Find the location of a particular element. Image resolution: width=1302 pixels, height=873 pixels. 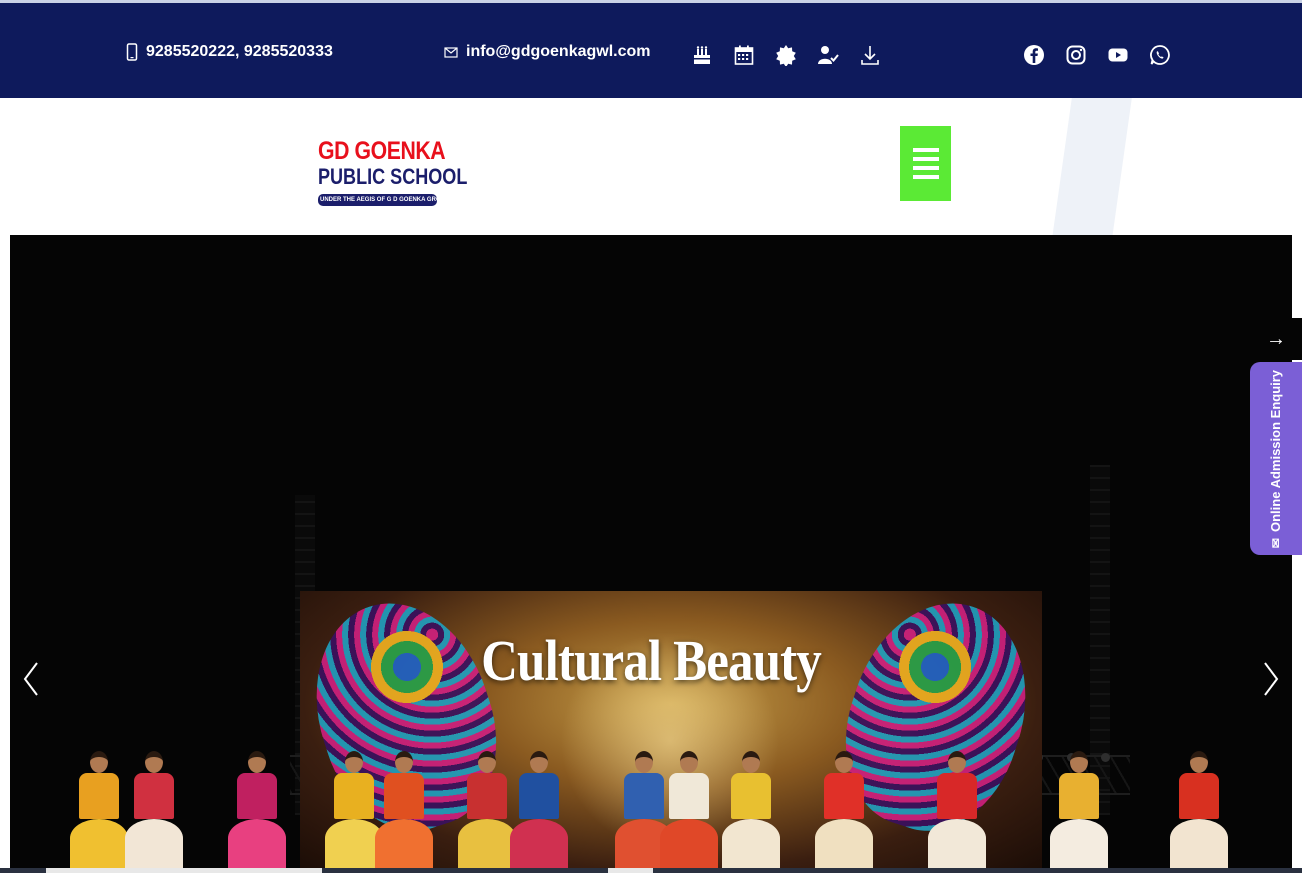

phone-contact: 9285520222, 9285520333 is located at coordinates (229, 52).